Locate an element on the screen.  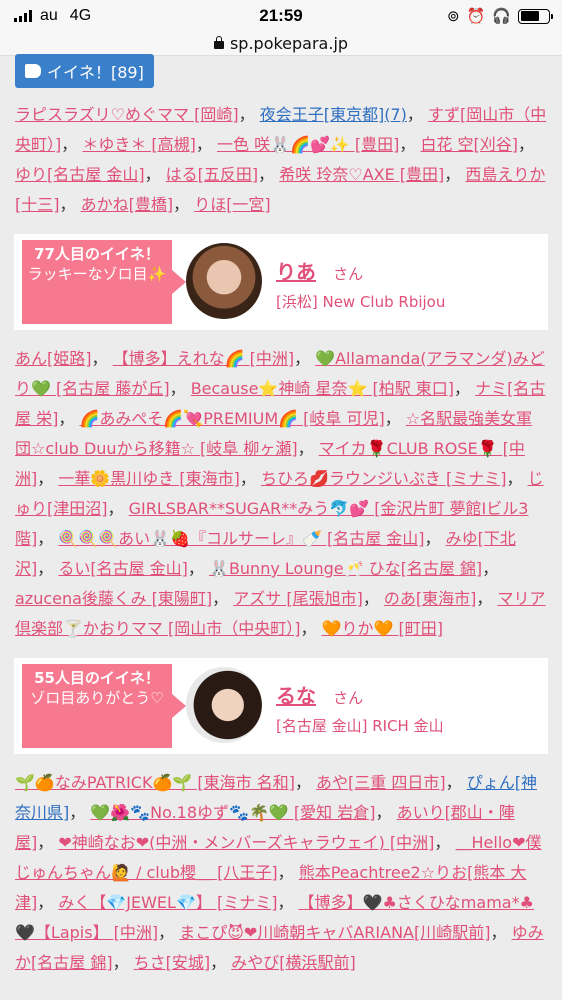
profile-name: るな is located at coordinates (296, 696).